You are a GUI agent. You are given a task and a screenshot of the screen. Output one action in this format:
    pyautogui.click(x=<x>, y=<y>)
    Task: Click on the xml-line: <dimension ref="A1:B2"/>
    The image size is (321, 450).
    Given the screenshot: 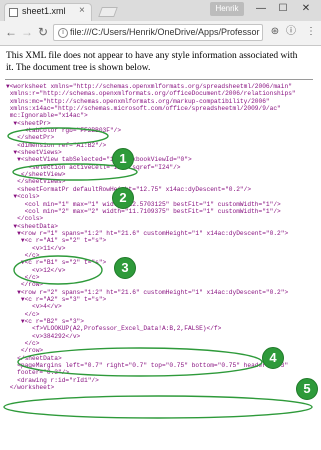 What is the action you would take?
    pyautogui.click(x=56, y=145)
    